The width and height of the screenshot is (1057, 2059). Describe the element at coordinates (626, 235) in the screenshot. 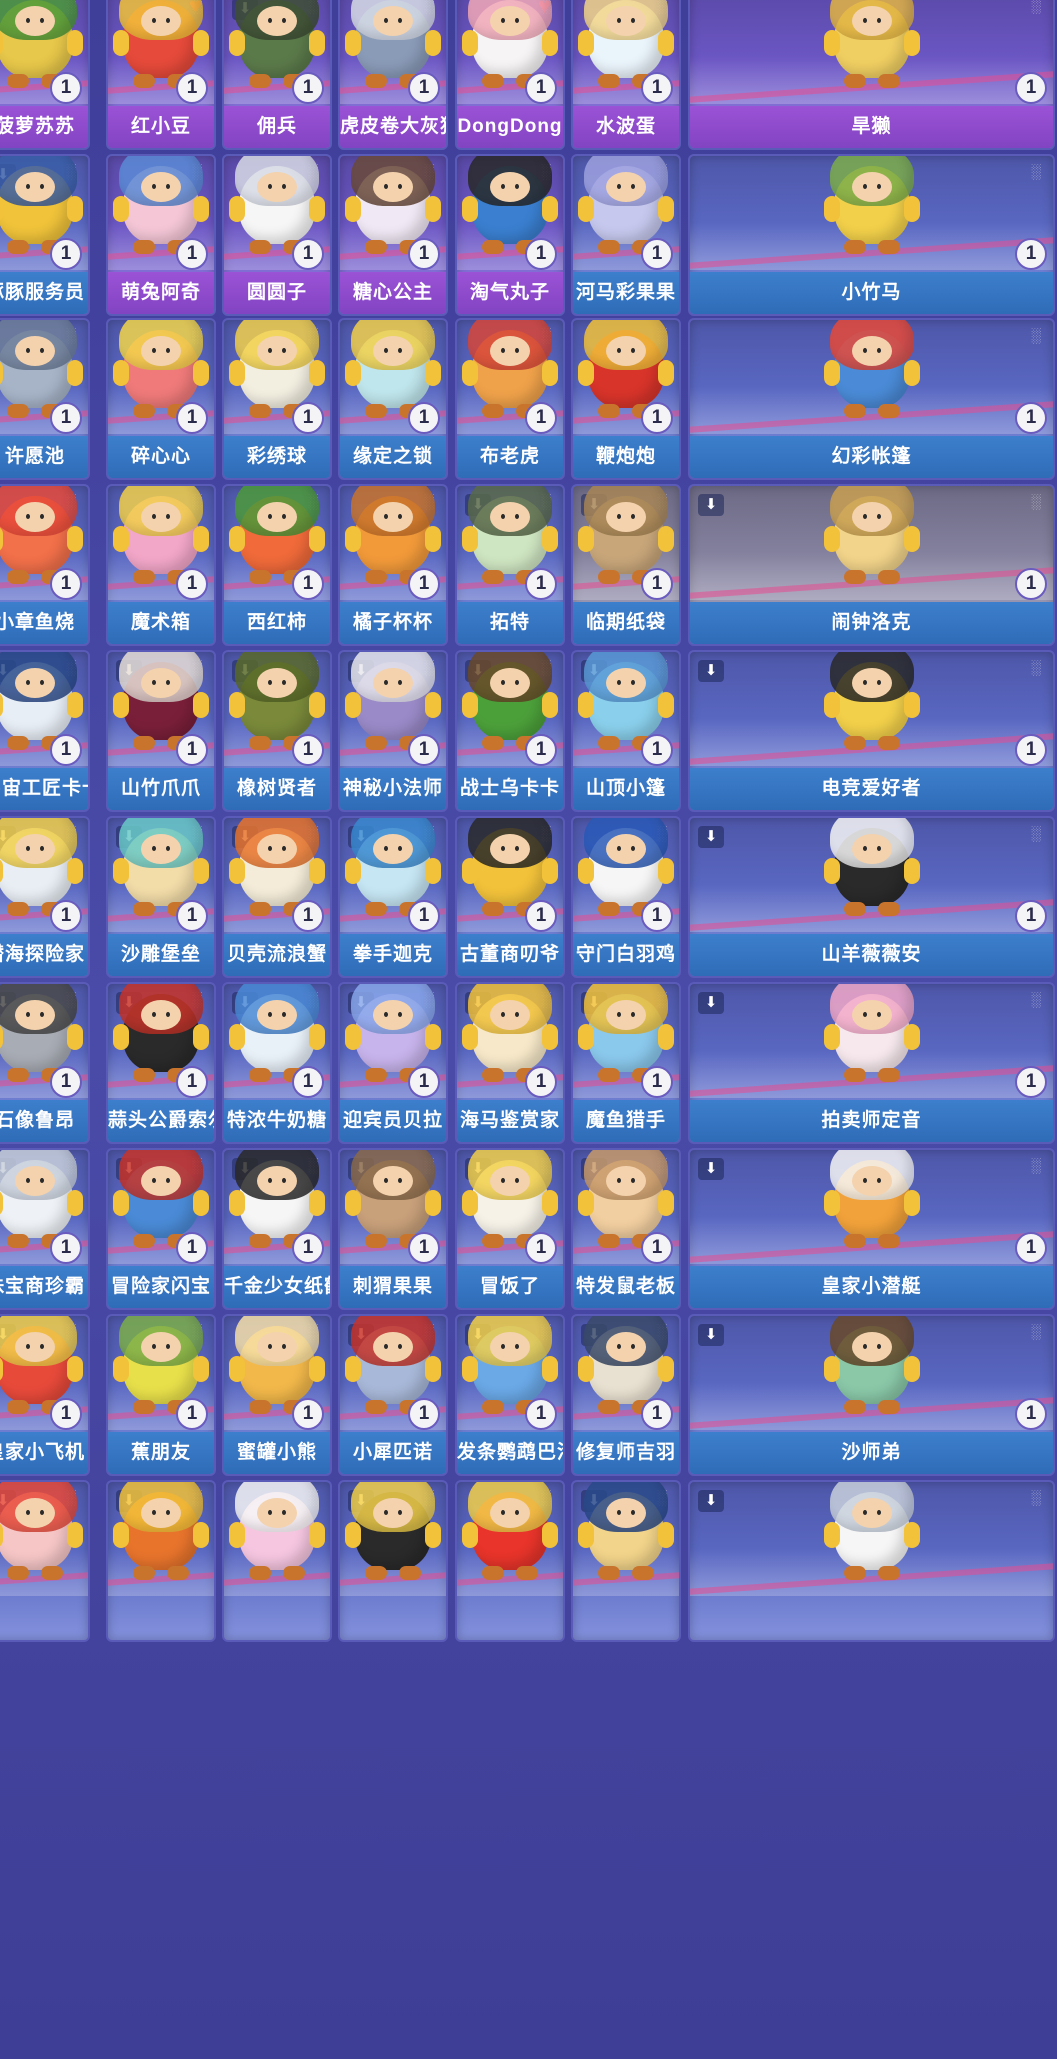

I see `character-card: ░1河马彩果果` at that location.